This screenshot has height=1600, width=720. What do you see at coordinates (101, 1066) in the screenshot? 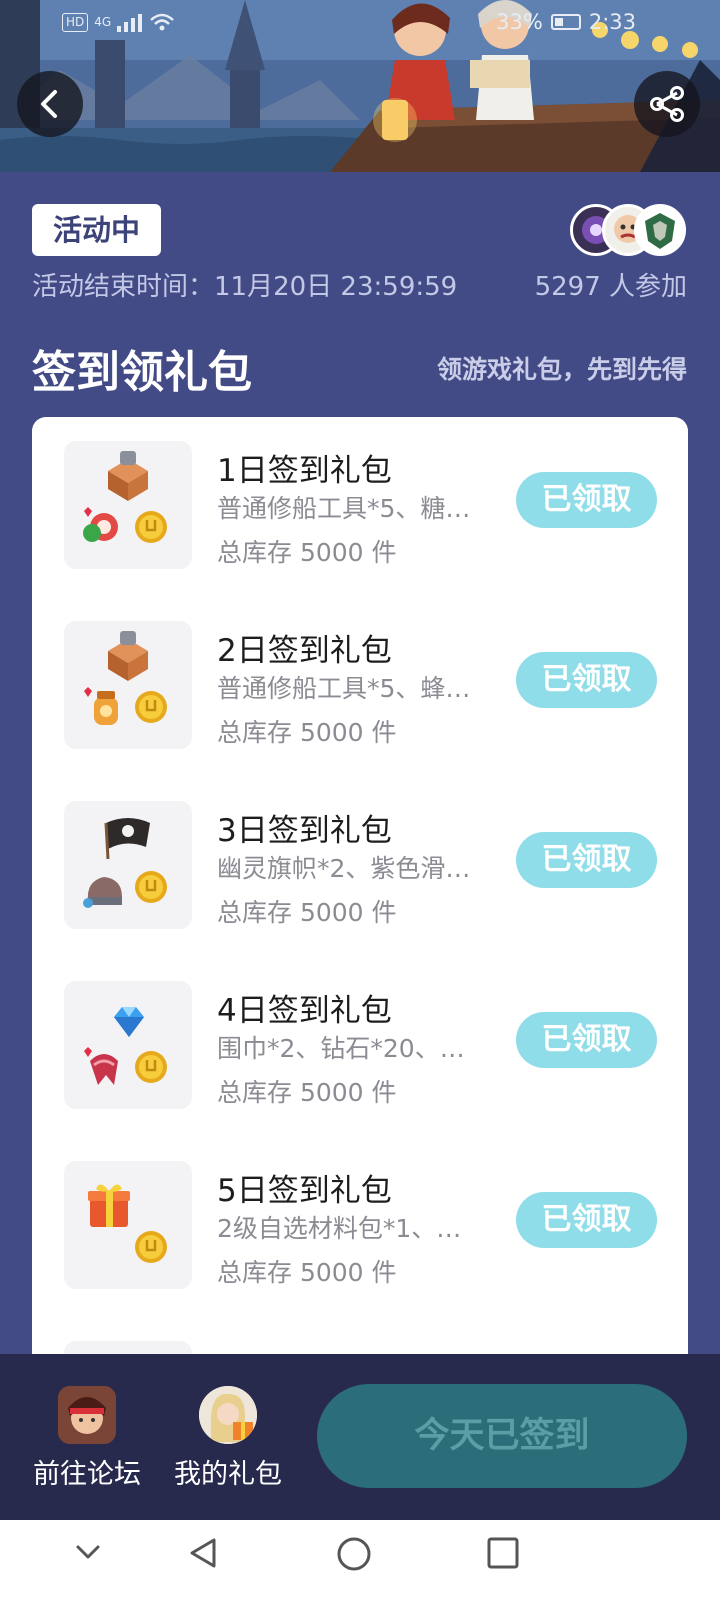
I see `scarf-icon` at bounding box center [101, 1066].